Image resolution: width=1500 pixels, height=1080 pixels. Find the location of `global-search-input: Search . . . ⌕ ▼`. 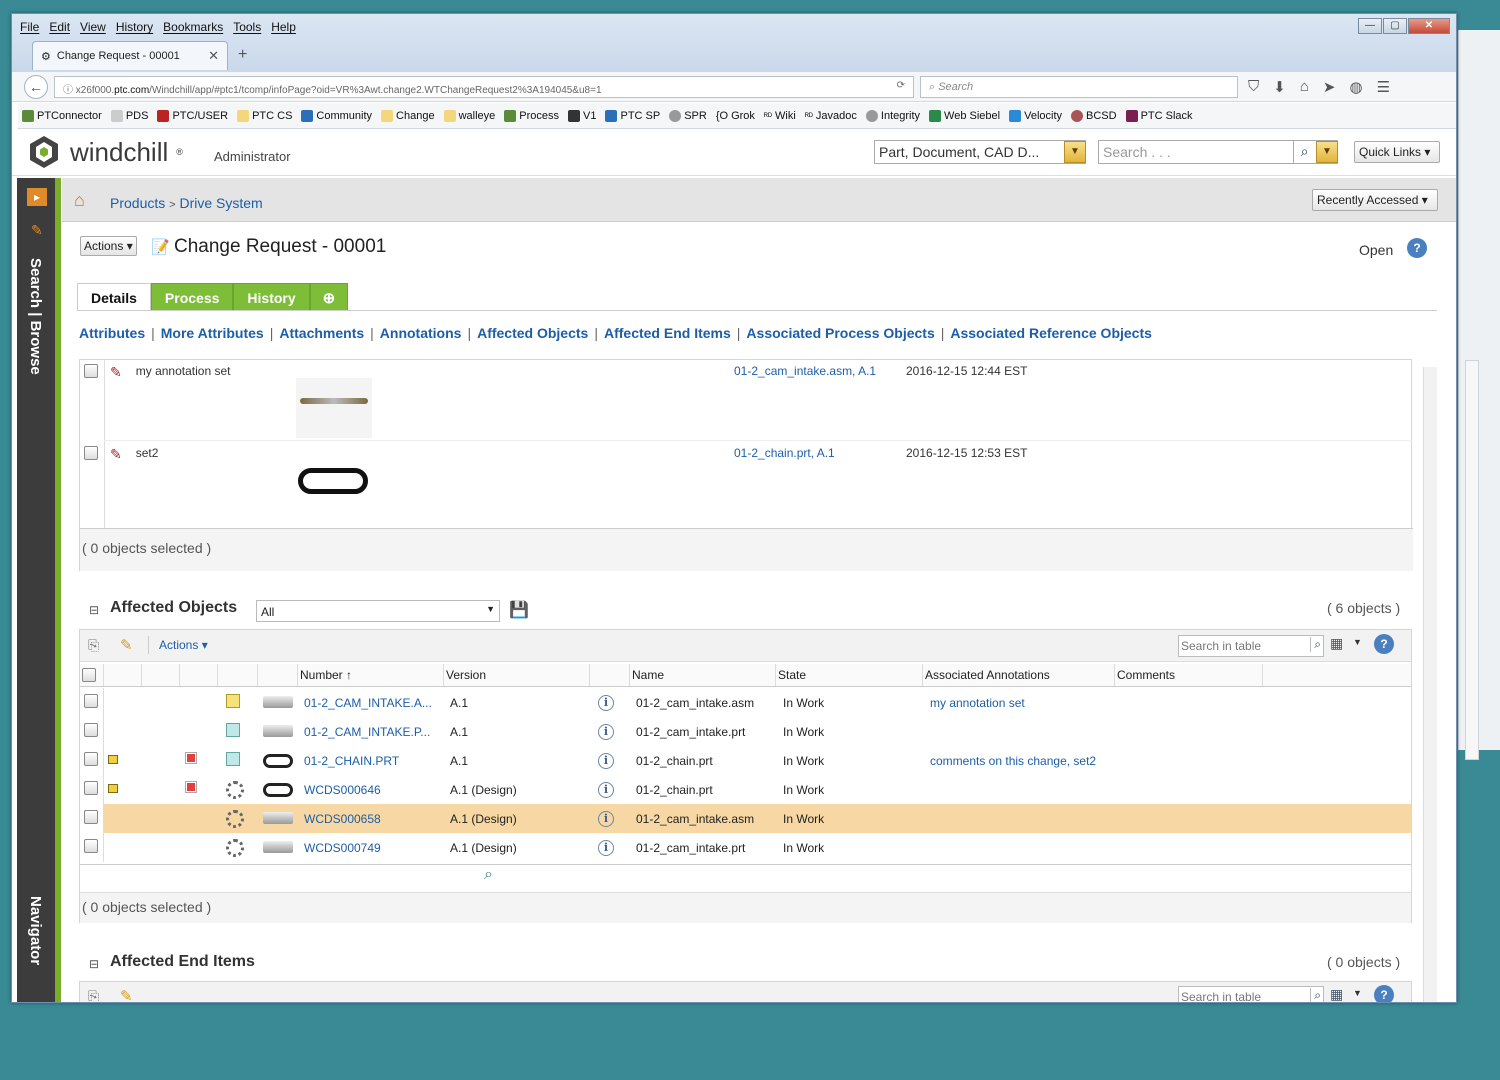

global-search-input: Search . . . ⌕ ▼ is located at coordinates (1218, 152).